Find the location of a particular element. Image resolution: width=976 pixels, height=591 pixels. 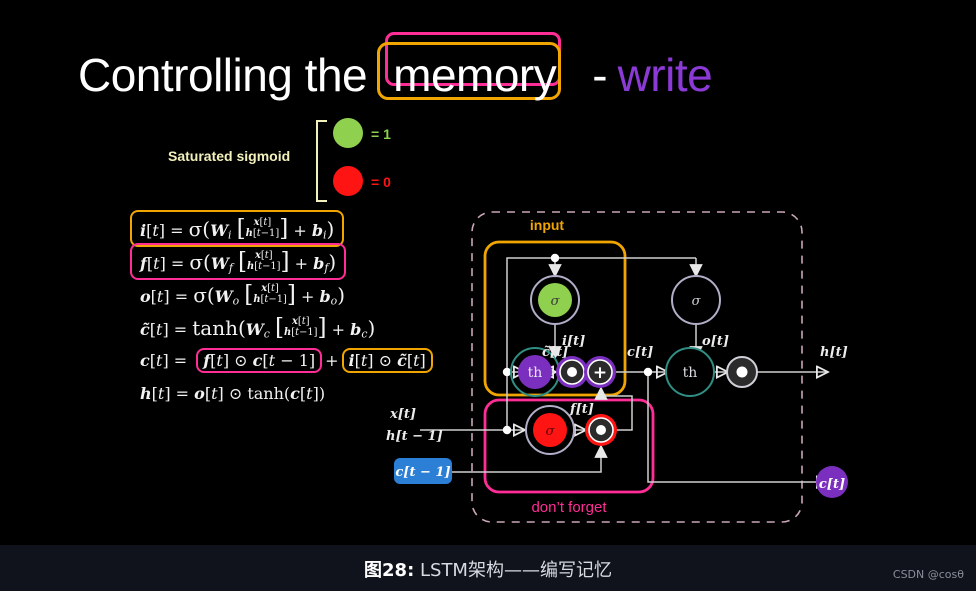

watermark: CSDN @cosθ is located at coordinates (928, 574).